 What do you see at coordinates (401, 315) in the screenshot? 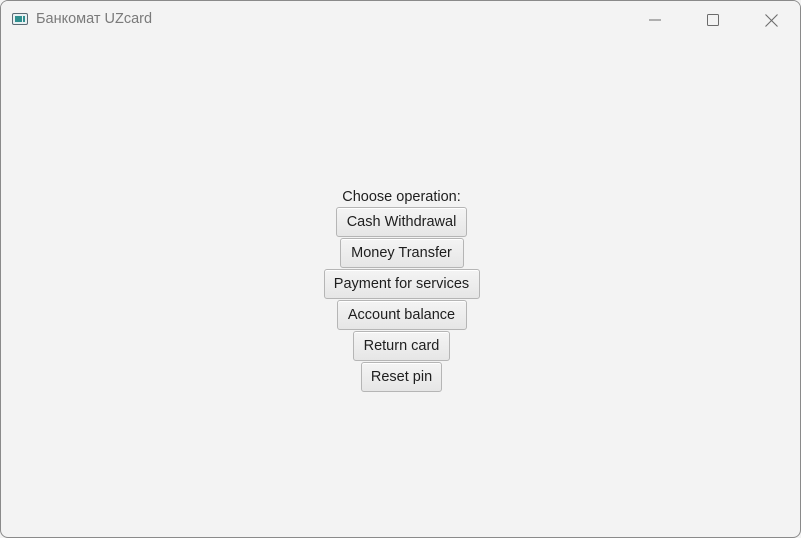
I see `account-balance-button: Account balance` at bounding box center [401, 315].